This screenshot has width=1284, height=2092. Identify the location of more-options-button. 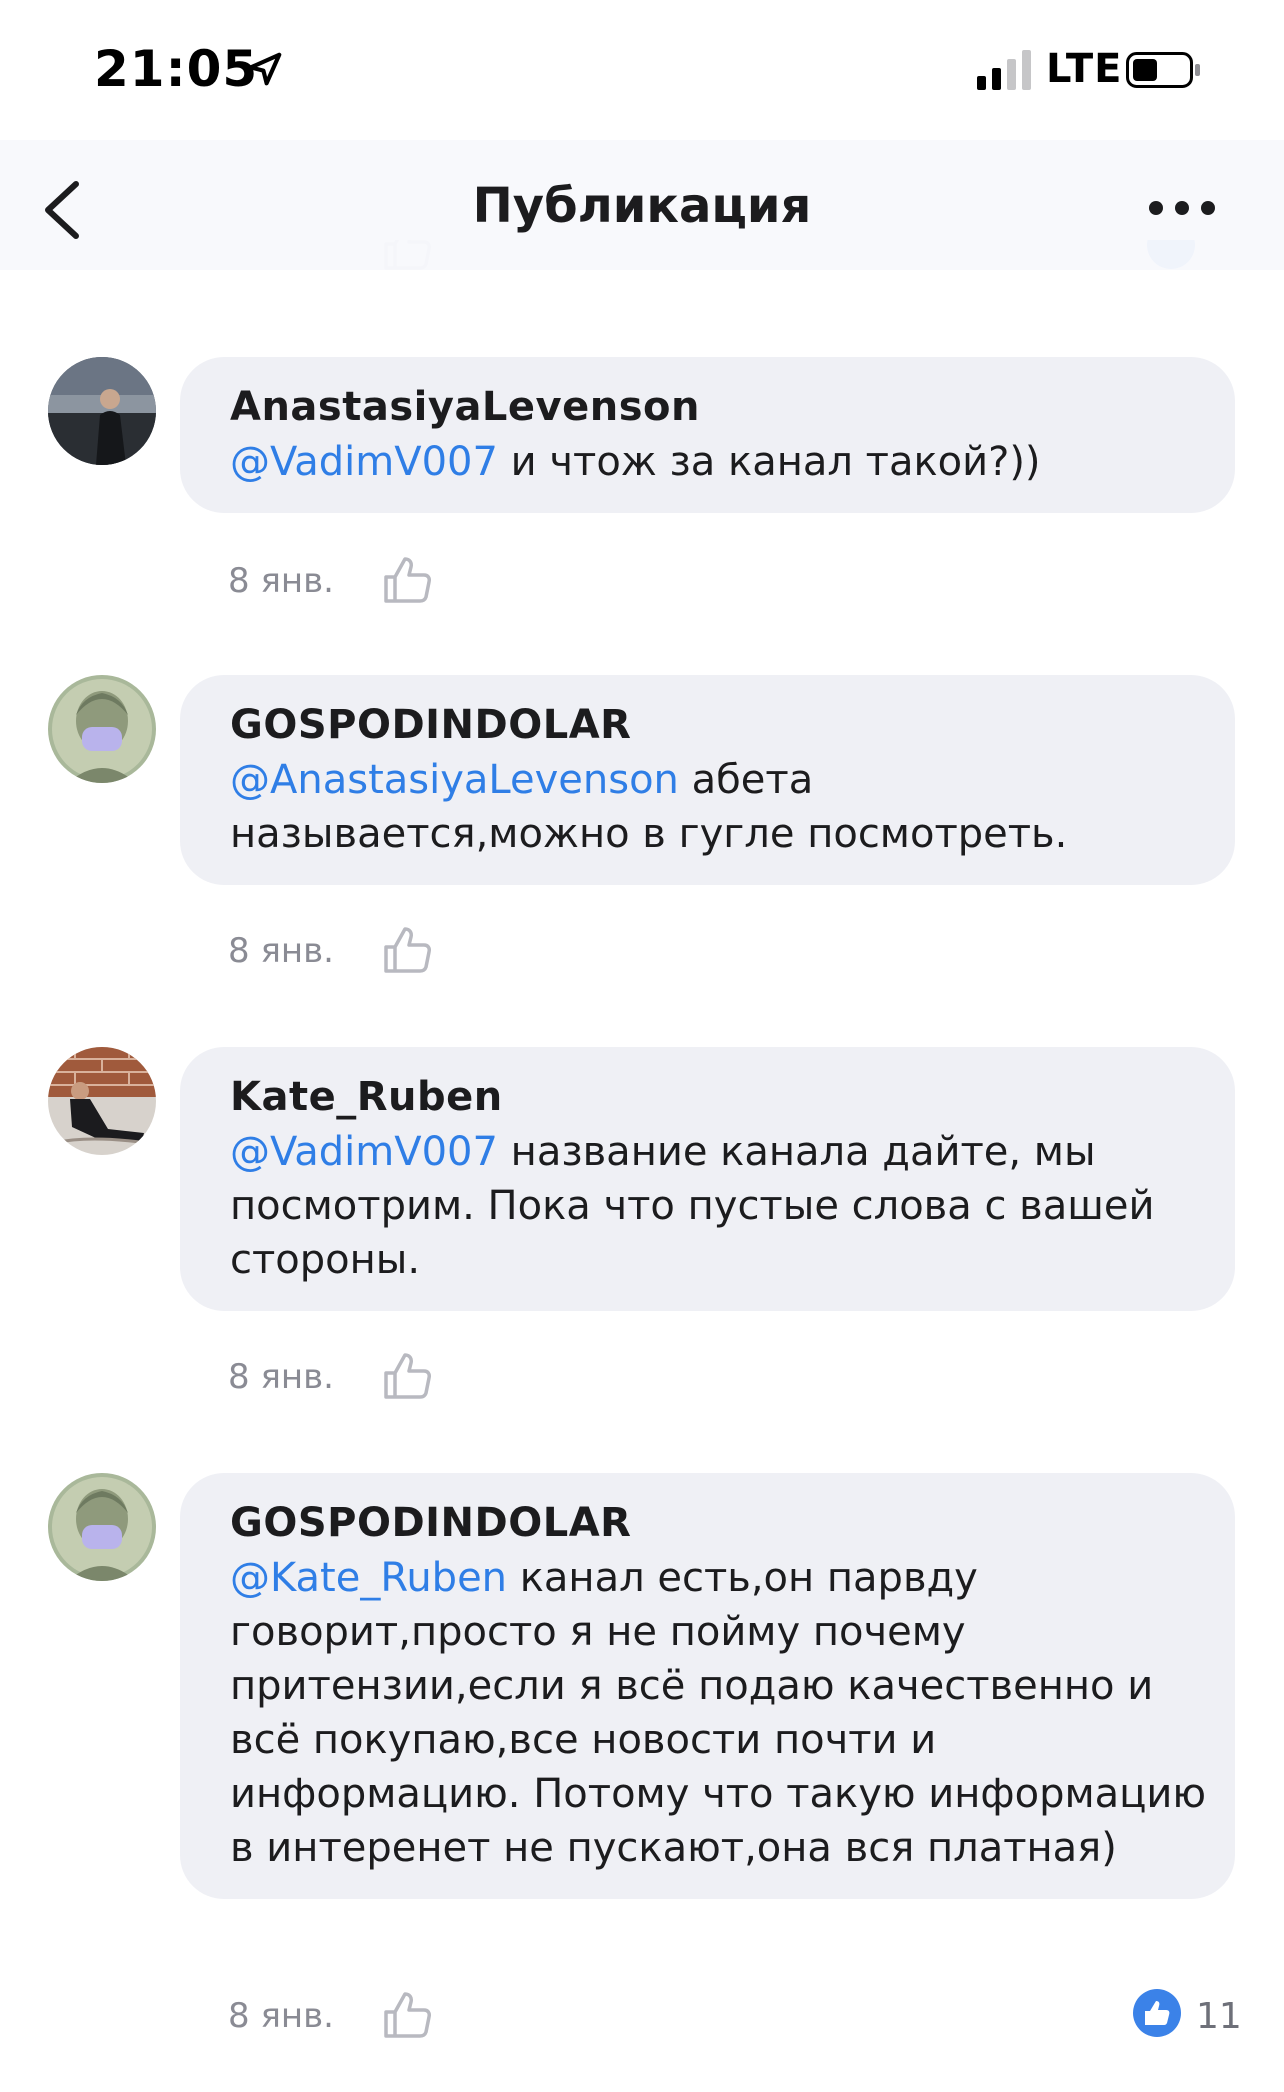
(1182, 208).